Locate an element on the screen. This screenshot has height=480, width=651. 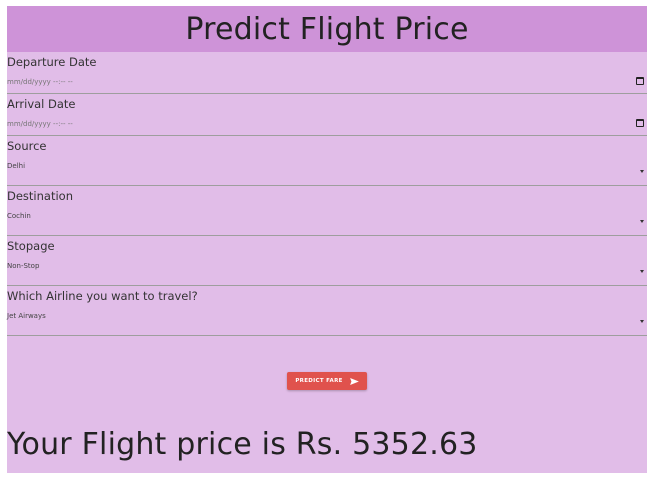
button-container: PREDICT FARE is located at coordinates (327, 381).